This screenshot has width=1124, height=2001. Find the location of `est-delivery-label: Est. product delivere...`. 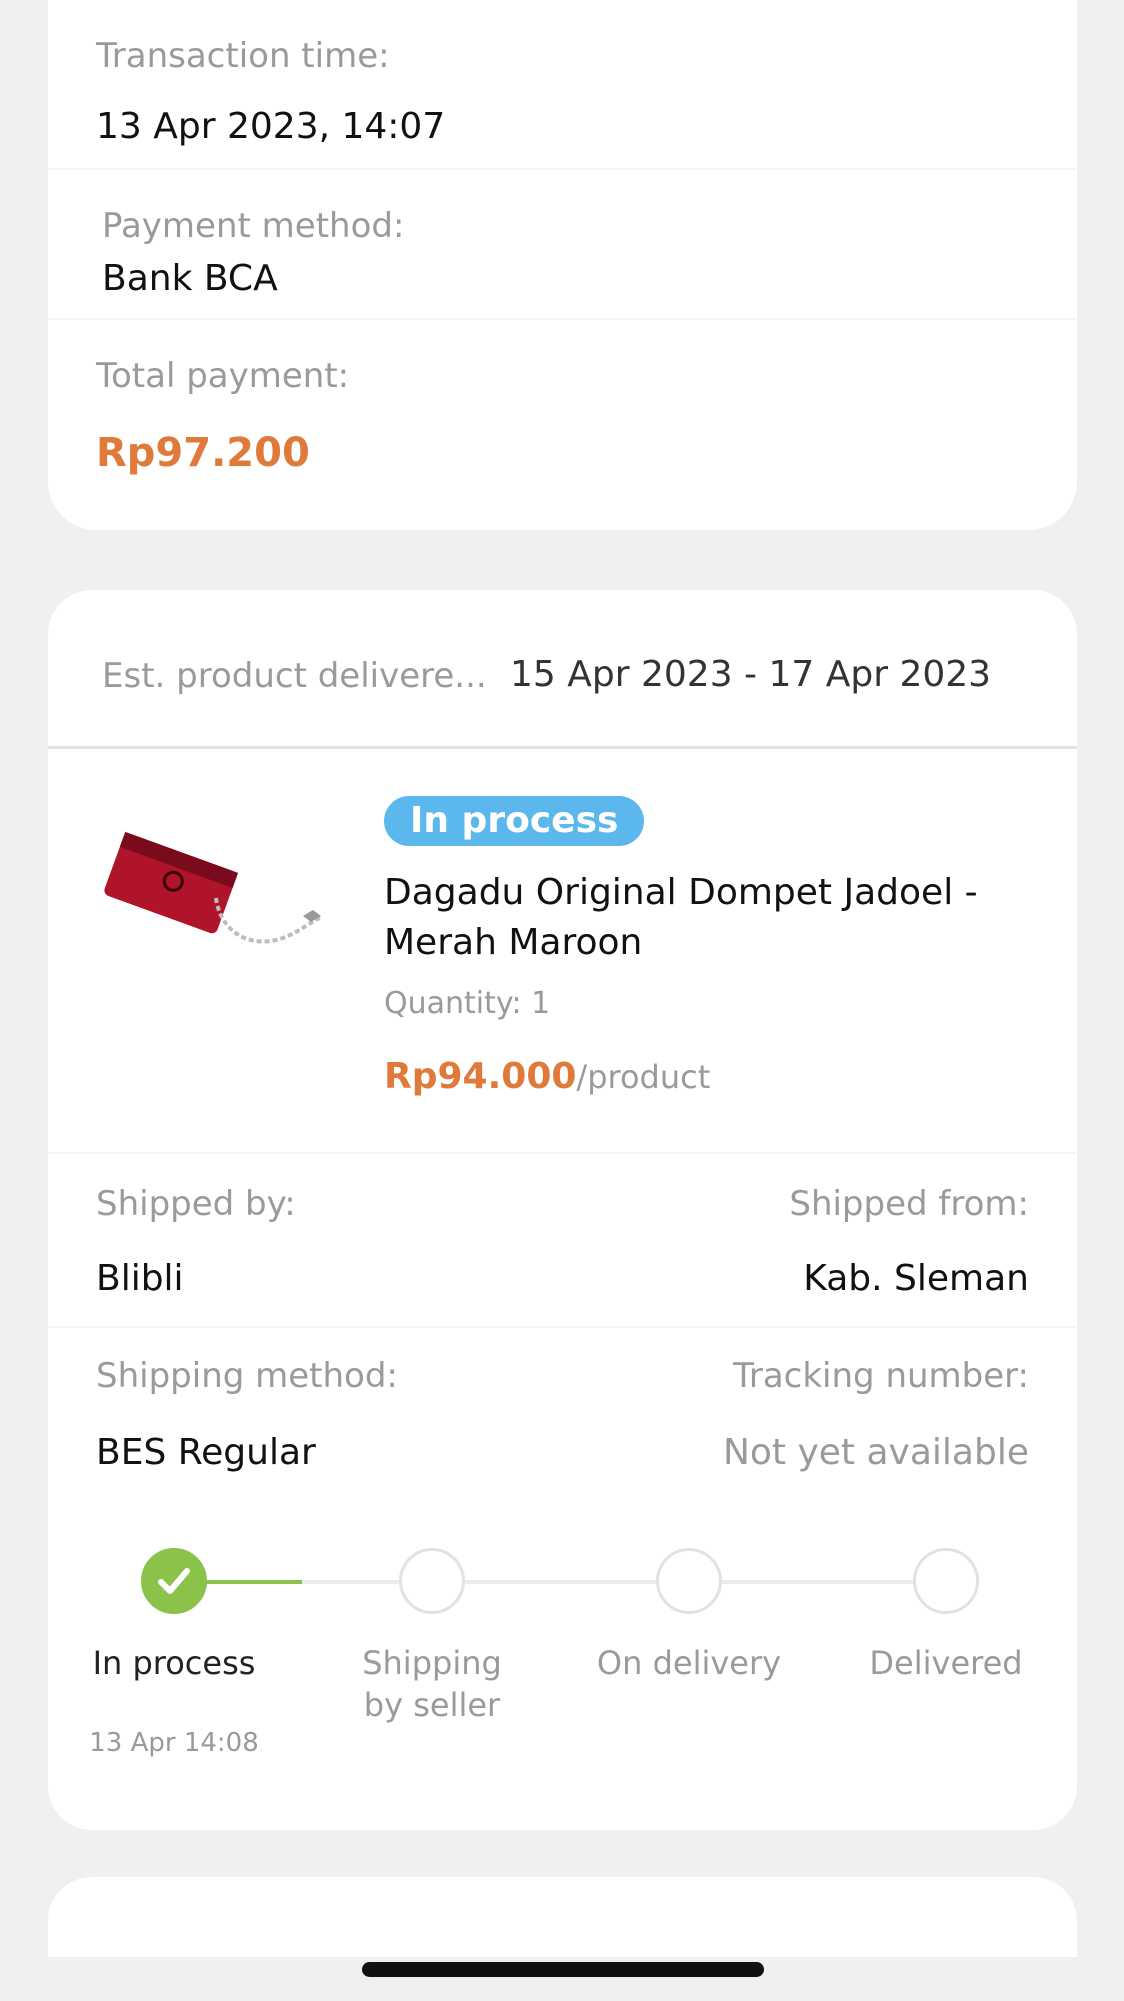

est-delivery-label: Est. product delivere... is located at coordinates (294, 676).